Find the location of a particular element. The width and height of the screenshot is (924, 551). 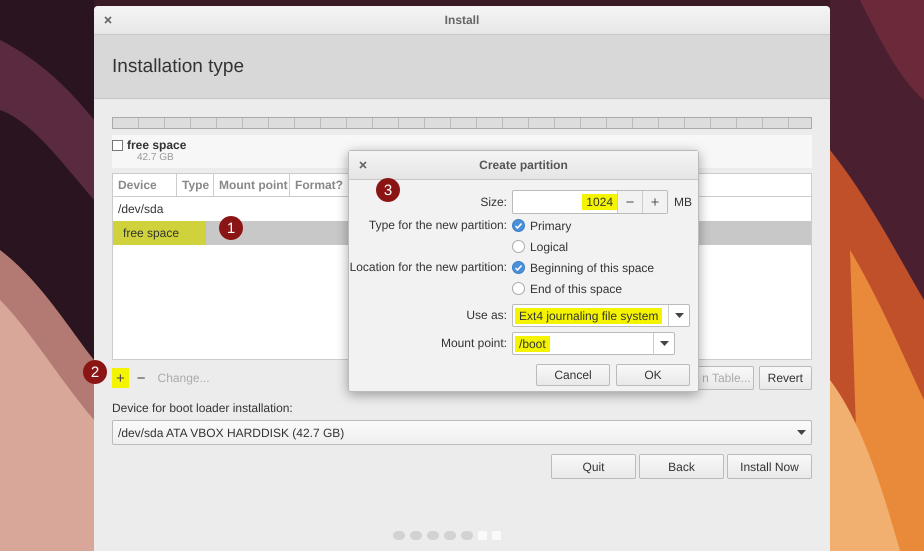

field-label: Size: is located at coordinates (493, 202).